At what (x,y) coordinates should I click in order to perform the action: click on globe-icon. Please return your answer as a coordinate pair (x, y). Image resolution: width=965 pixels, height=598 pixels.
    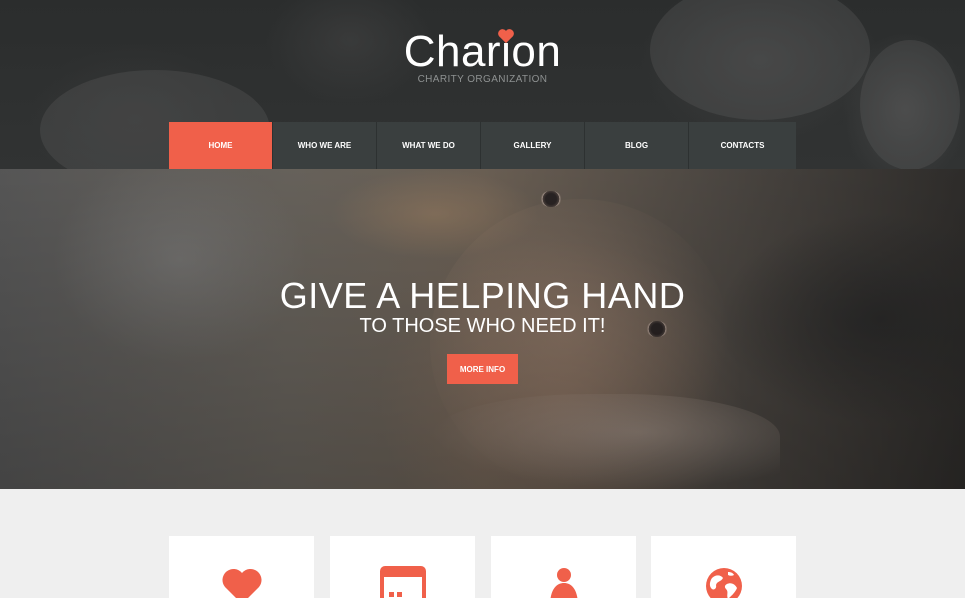
    Looking at the image, I should click on (723, 583).